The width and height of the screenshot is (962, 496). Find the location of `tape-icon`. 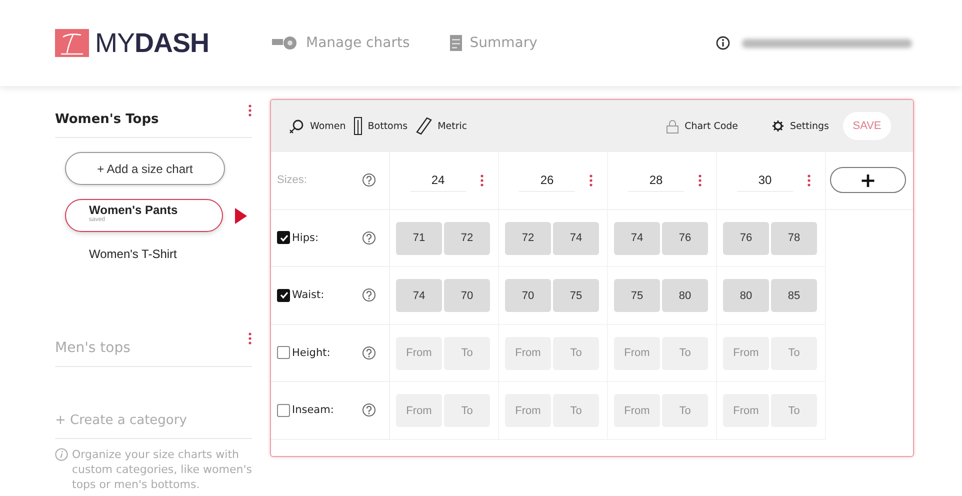

tape-icon is located at coordinates (285, 43).